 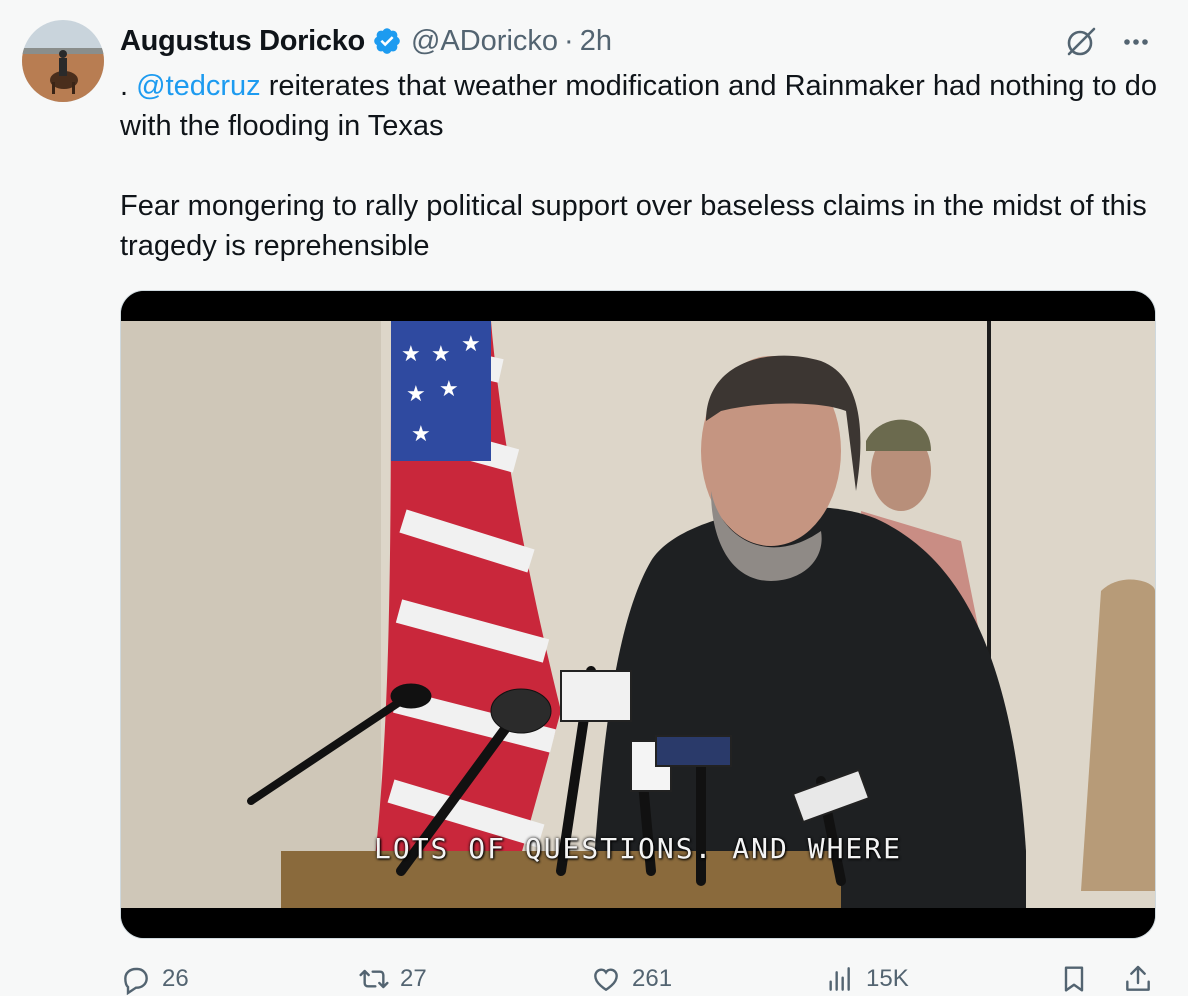 I want to click on bookmark-button, so click(x=1074, y=979).